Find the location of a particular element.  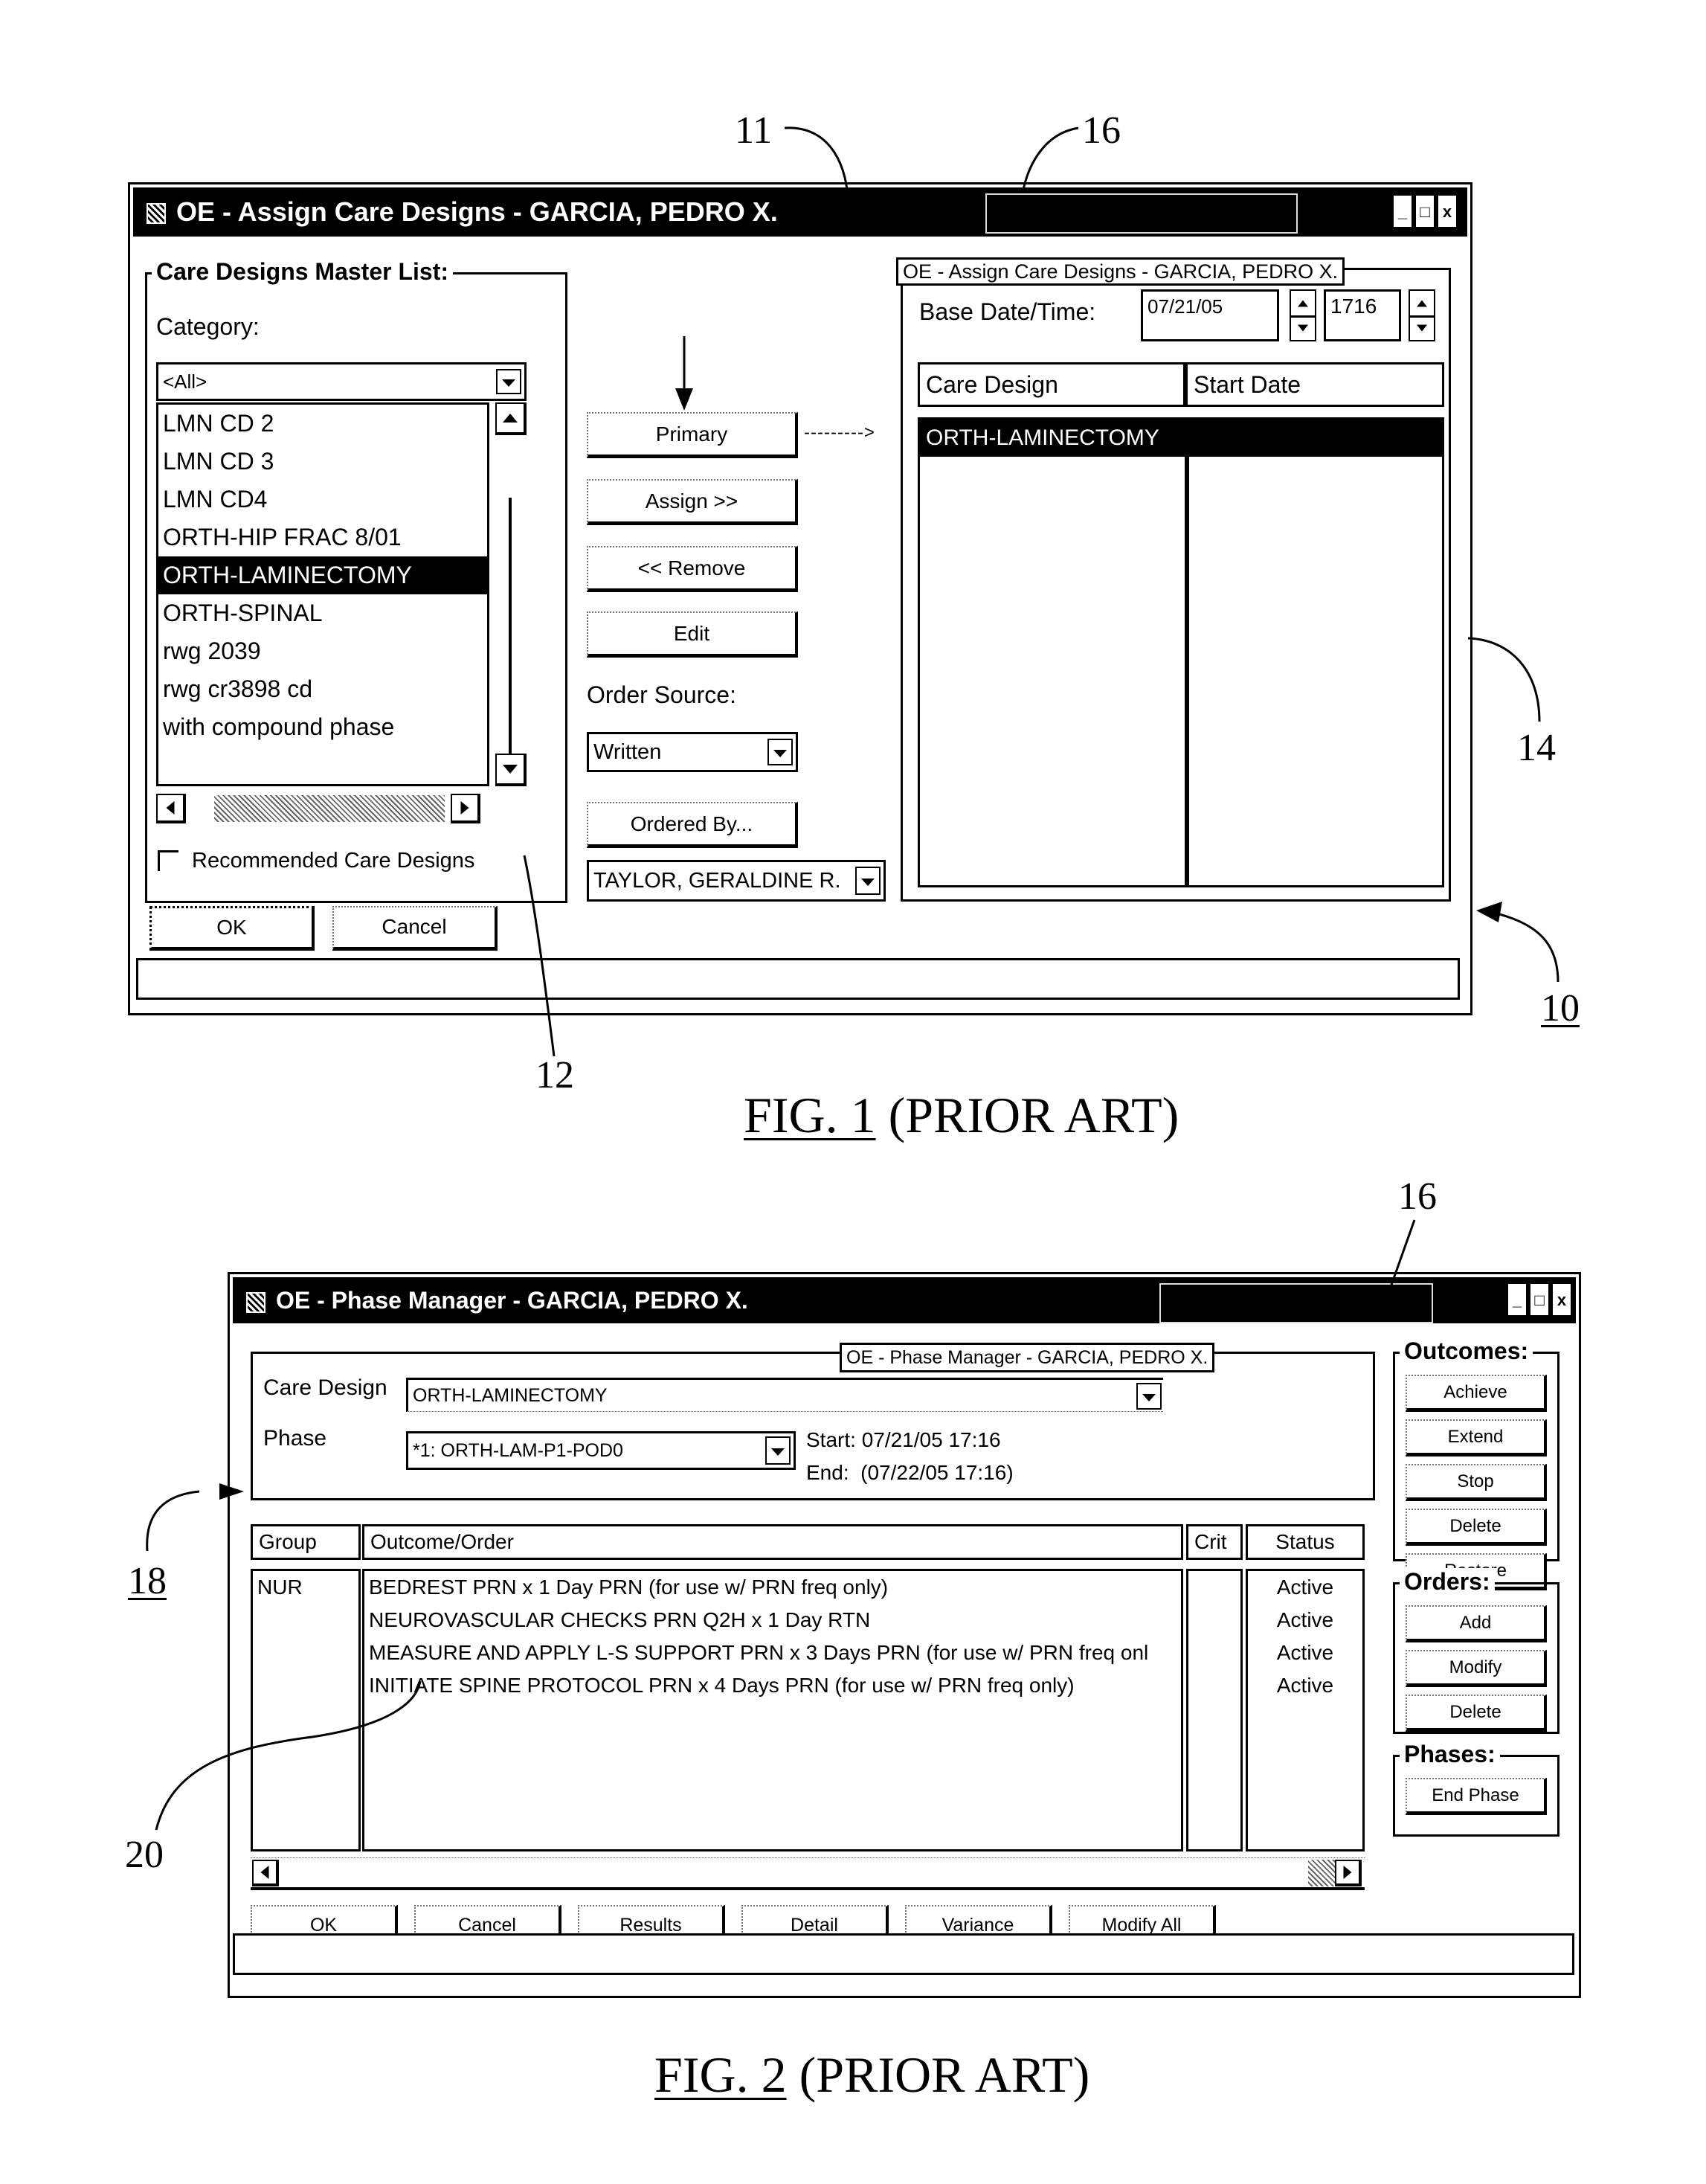

list-item: with compound phase is located at coordinates (322, 727).